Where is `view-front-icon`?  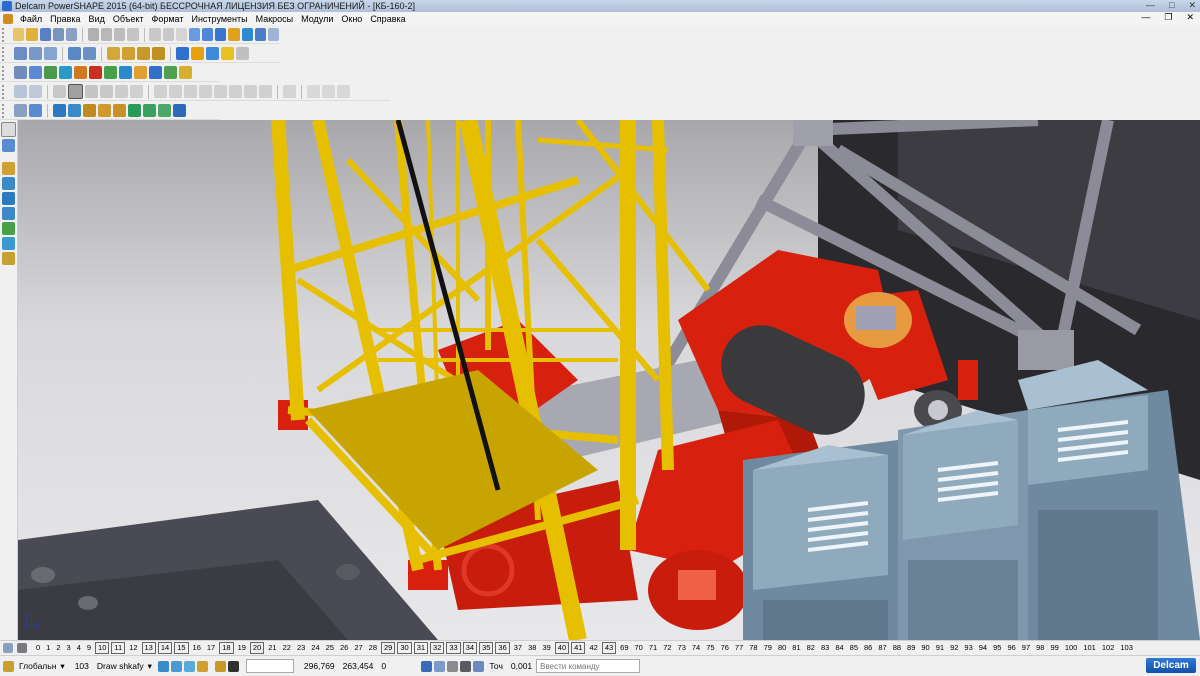
view-front-icon is located at coordinates (35, 53).